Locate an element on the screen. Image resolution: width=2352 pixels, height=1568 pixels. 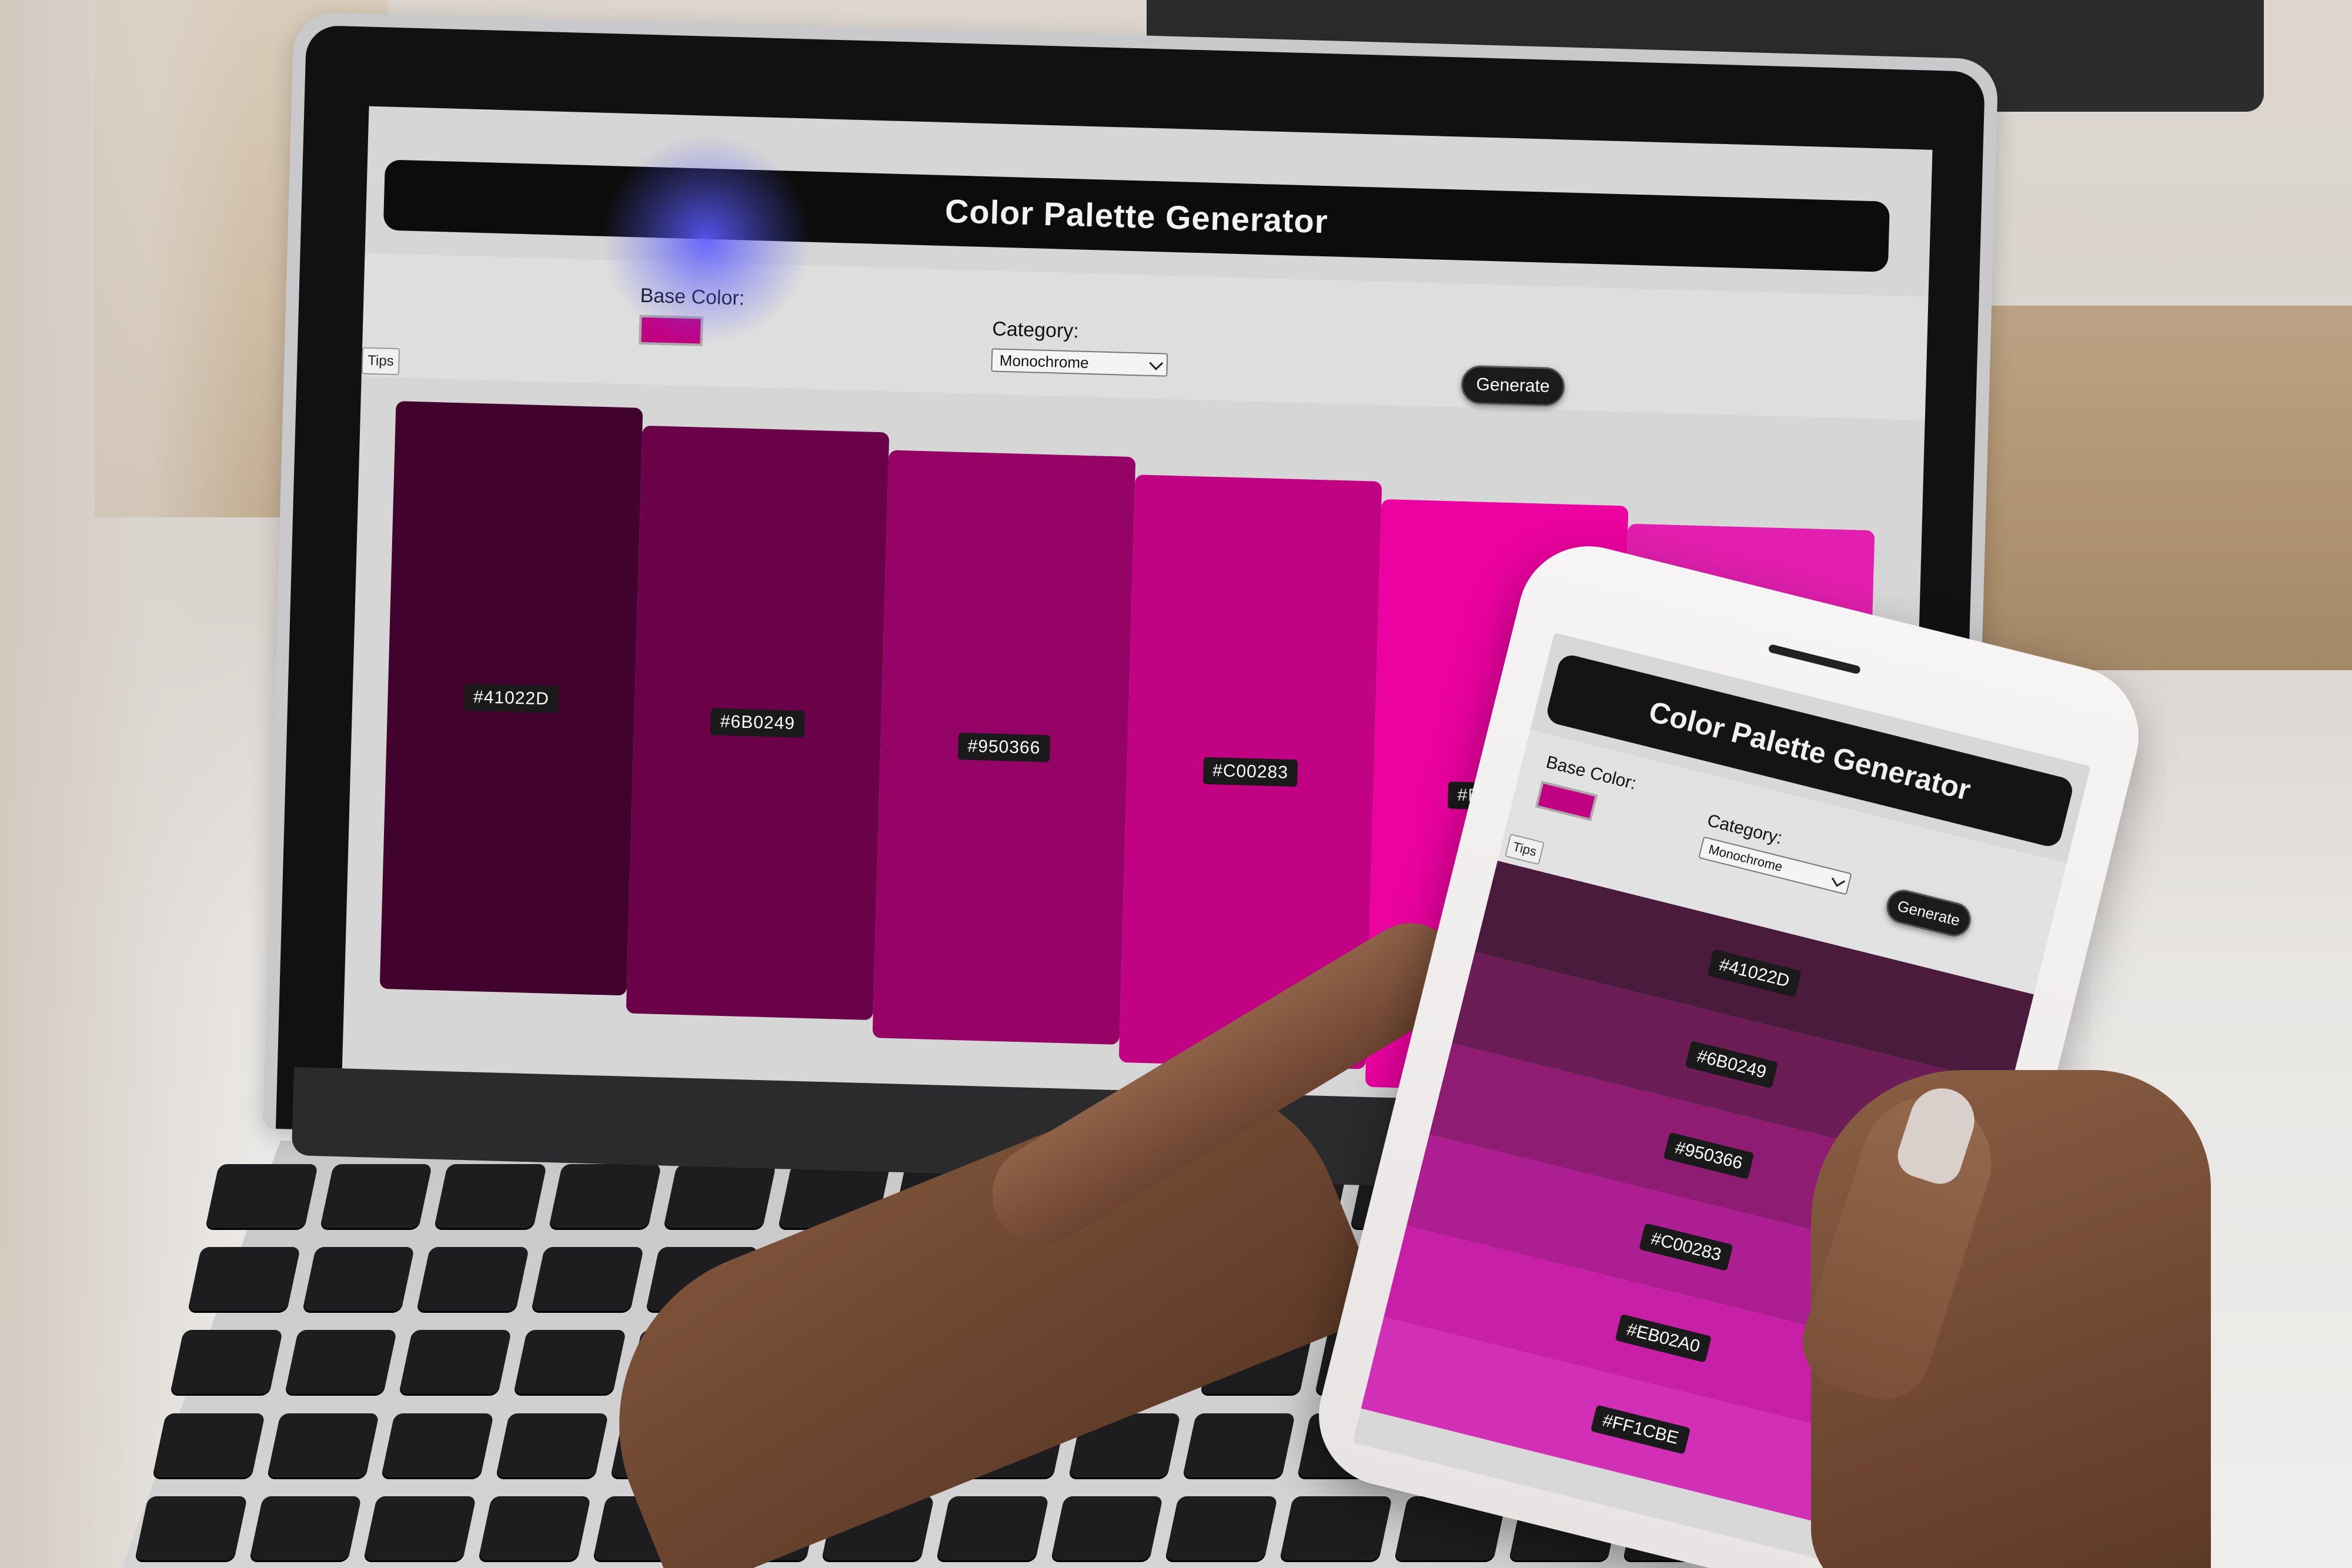
phone-base-color-picker is located at coordinates (1566, 801).